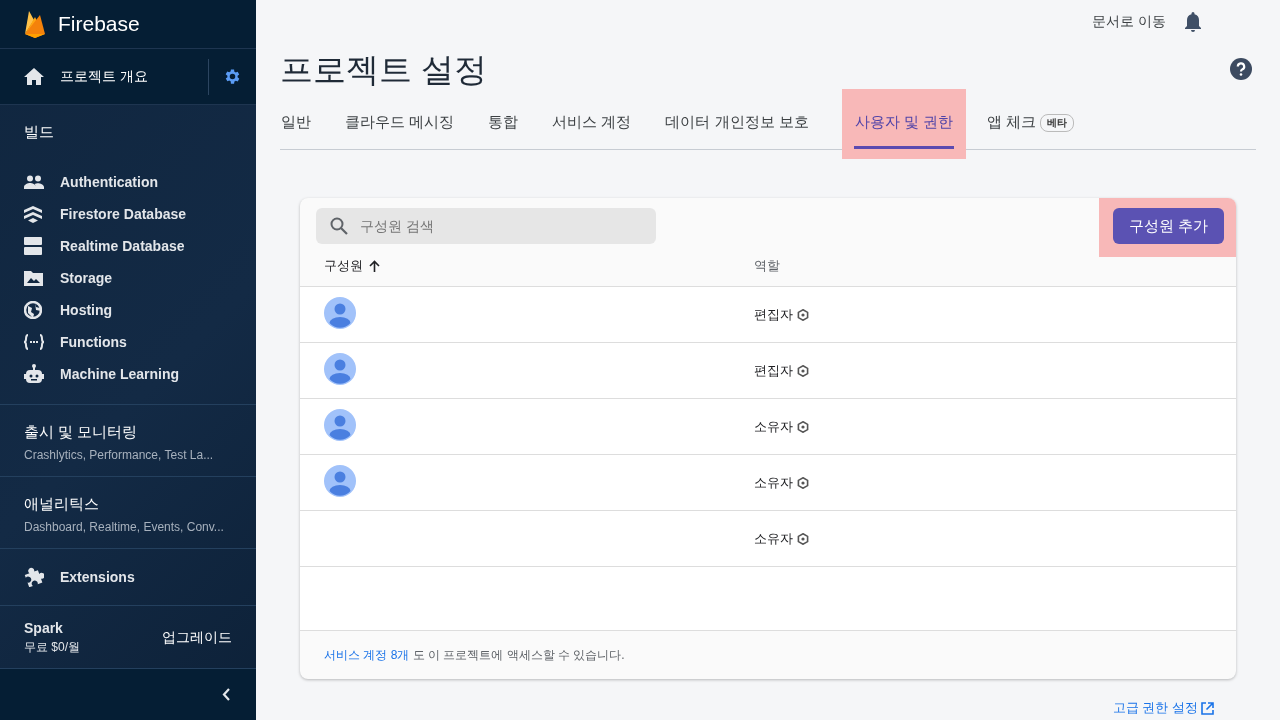 The image size is (1280, 720). What do you see at coordinates (1057, 122) in the screenshot?
I see `beta-badge: 베타` at bounding box center [1057, 122].